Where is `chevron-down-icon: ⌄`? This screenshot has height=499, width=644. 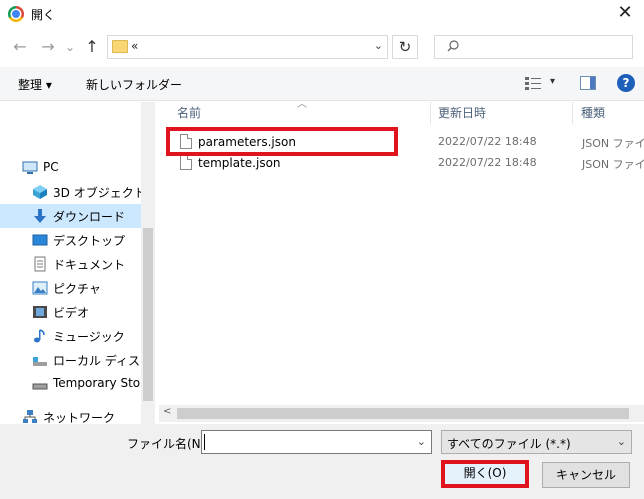 chevron-down-icon: ⌄ is located at coordinates (621, 441).